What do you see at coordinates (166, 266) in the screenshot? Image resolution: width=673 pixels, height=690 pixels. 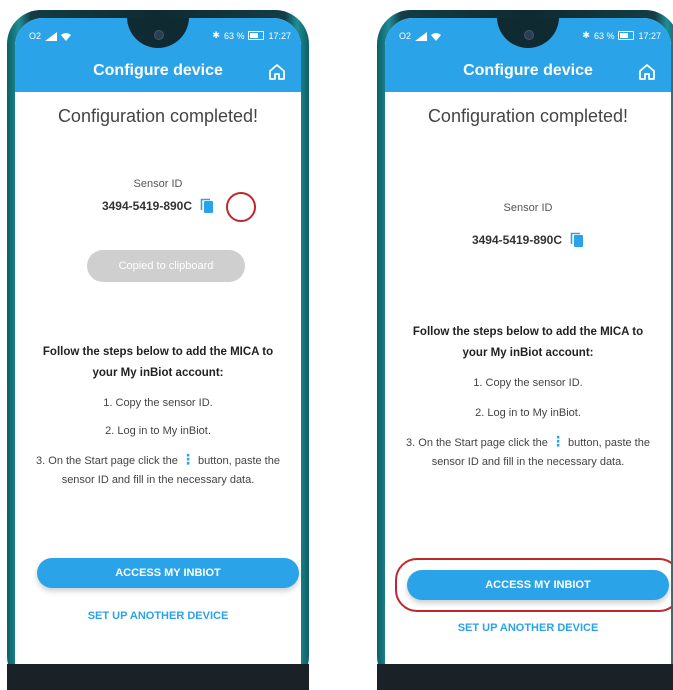 I see `copied-toast: Copied to clipboard` at bounding box center [166, 266].